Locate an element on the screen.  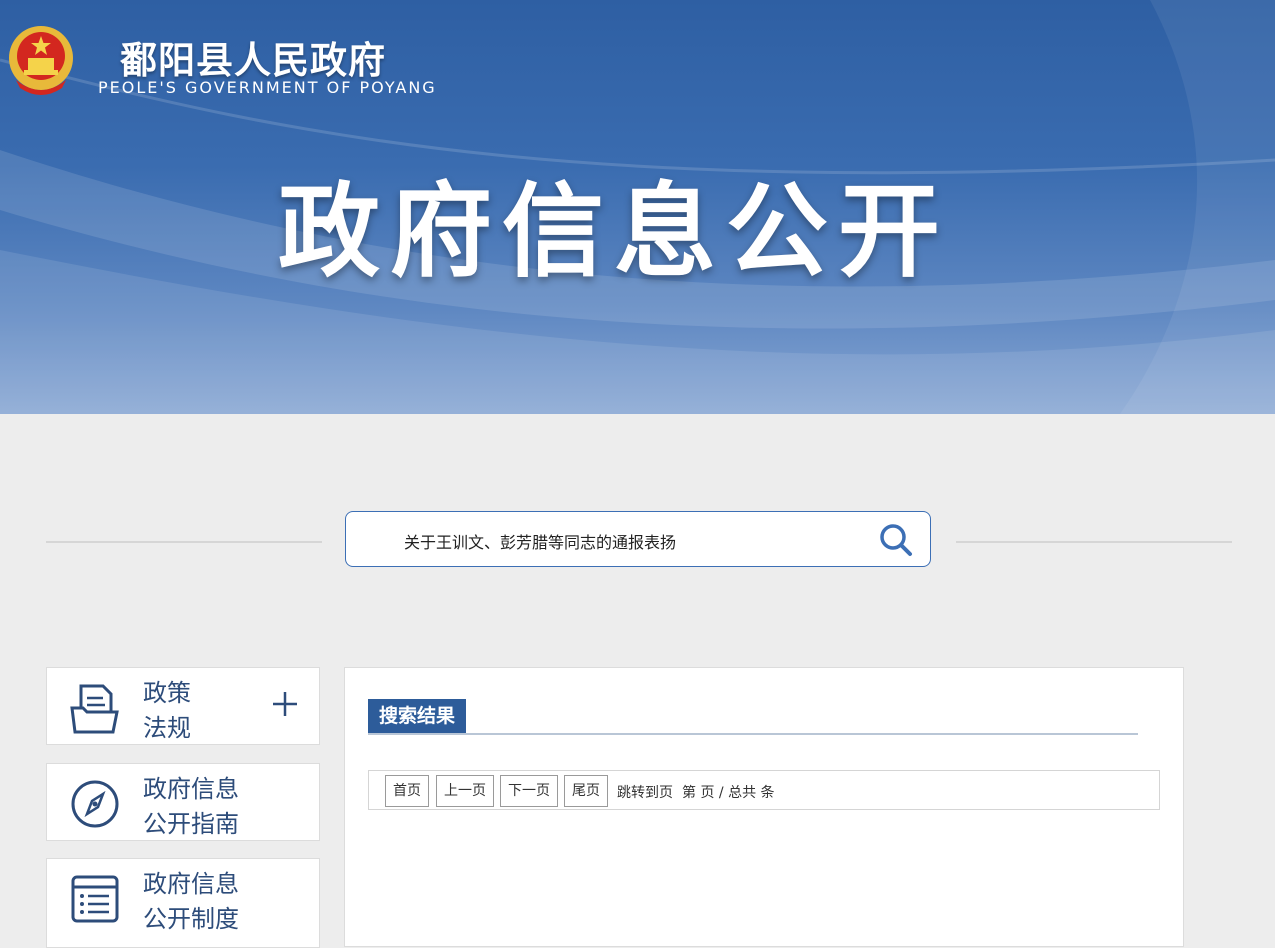
sidebar-item-policy-regulations: 政策 法规 is located at coordinates (183, 706).